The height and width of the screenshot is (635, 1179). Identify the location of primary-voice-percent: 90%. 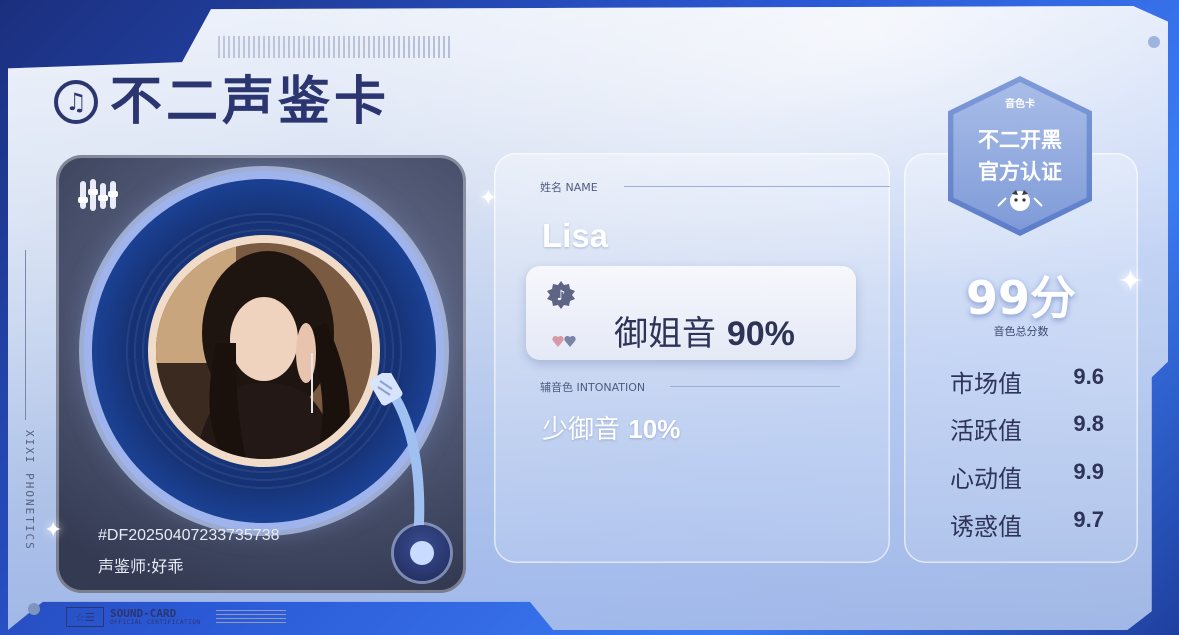
(760, 334).